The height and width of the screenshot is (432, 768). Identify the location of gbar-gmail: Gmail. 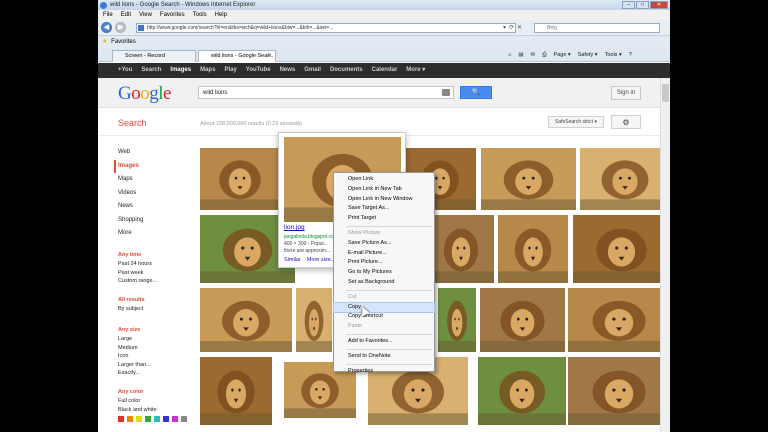
(312, 70).